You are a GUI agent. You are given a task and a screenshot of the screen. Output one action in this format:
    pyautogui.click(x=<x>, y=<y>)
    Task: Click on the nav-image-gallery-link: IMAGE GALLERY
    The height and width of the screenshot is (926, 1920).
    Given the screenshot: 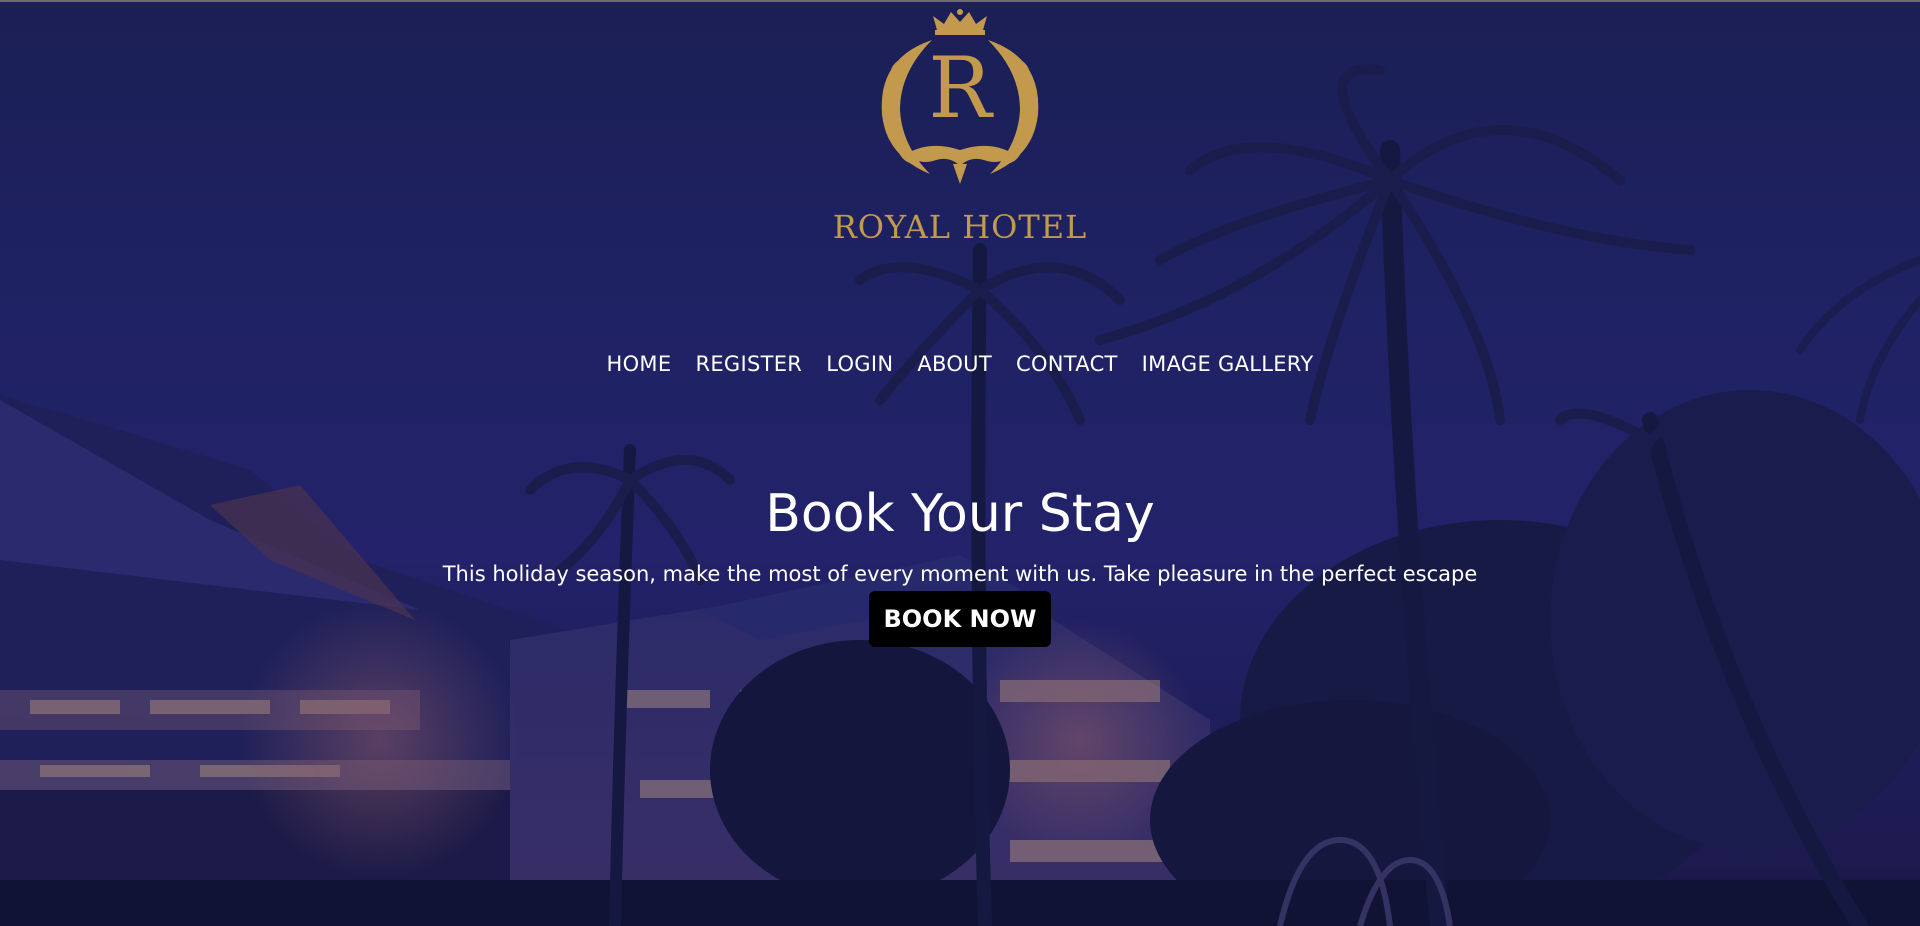 What is the action you would take?
    pyautogui.click(x=1228, y=364)
    